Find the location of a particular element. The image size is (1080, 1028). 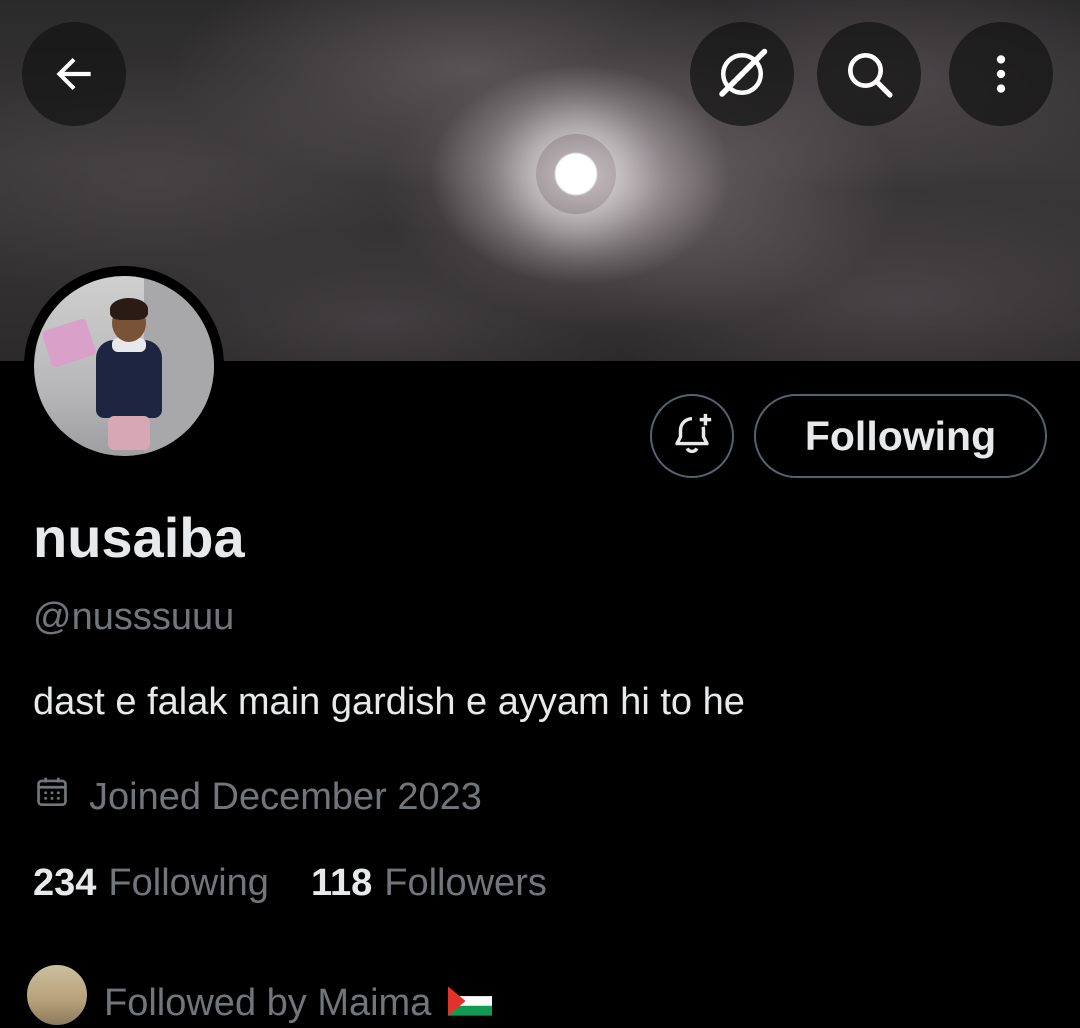

notifications-button is located at coordinates (692, 436).